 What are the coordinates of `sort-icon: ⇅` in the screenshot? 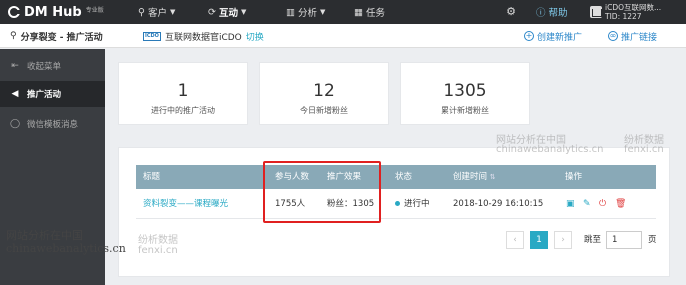 It's located at (492, 177).